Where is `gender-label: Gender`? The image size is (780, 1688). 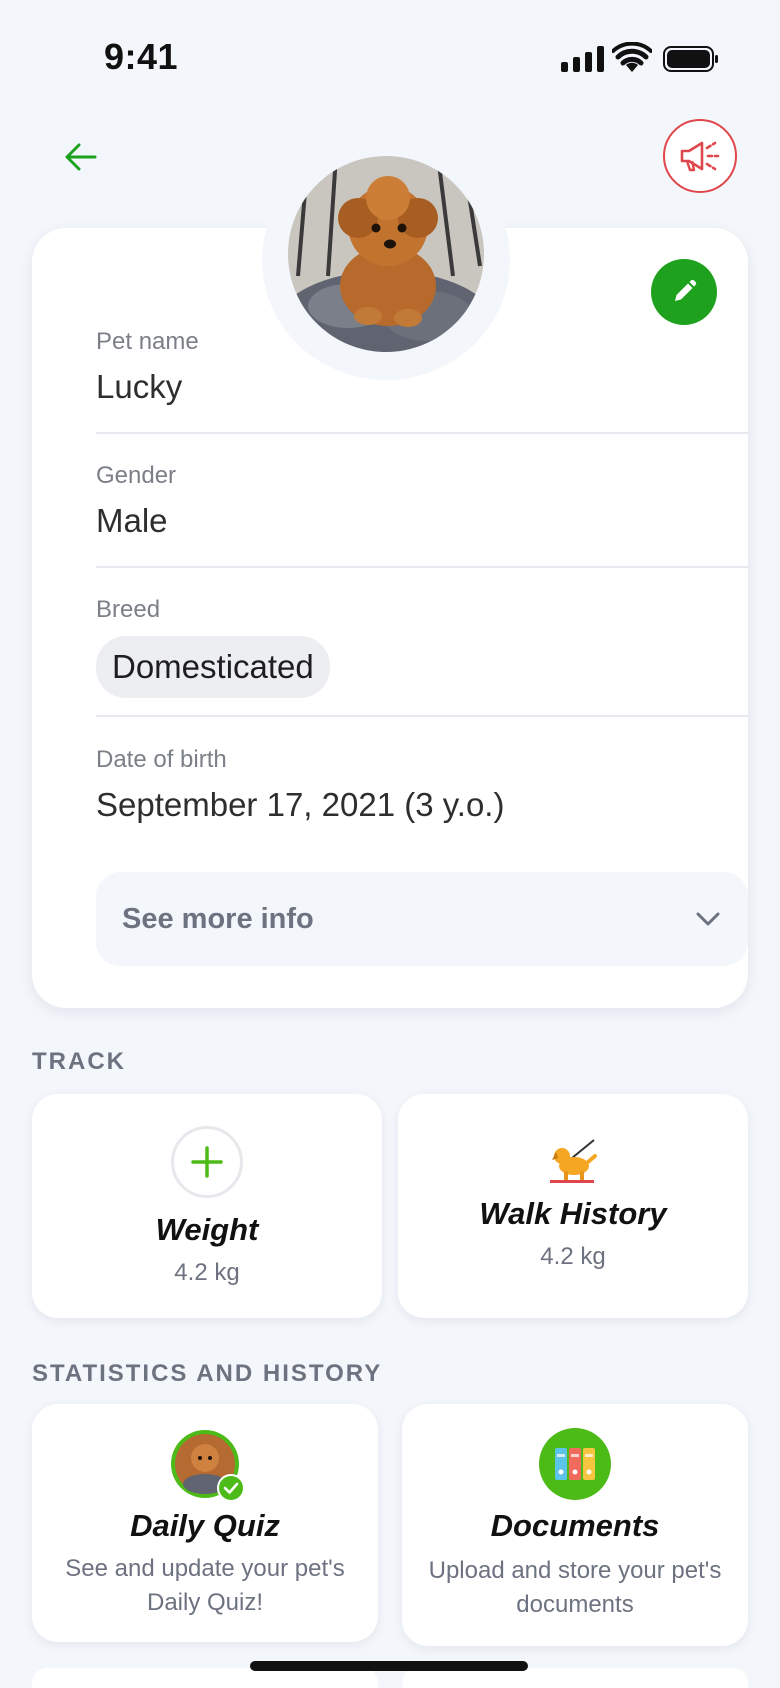 gender-label: Gender is located at coordinates (136, 475).